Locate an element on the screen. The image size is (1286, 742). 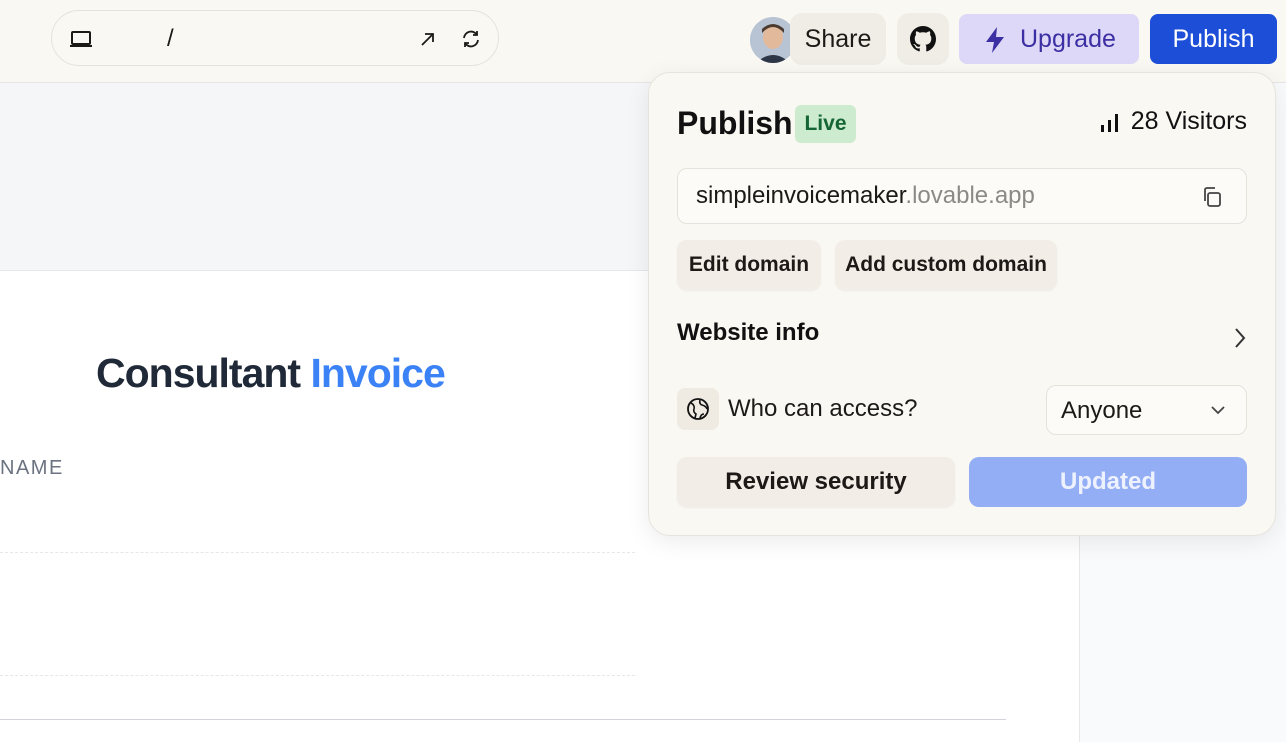
laptop-icon is located at coordinates (80, 39).